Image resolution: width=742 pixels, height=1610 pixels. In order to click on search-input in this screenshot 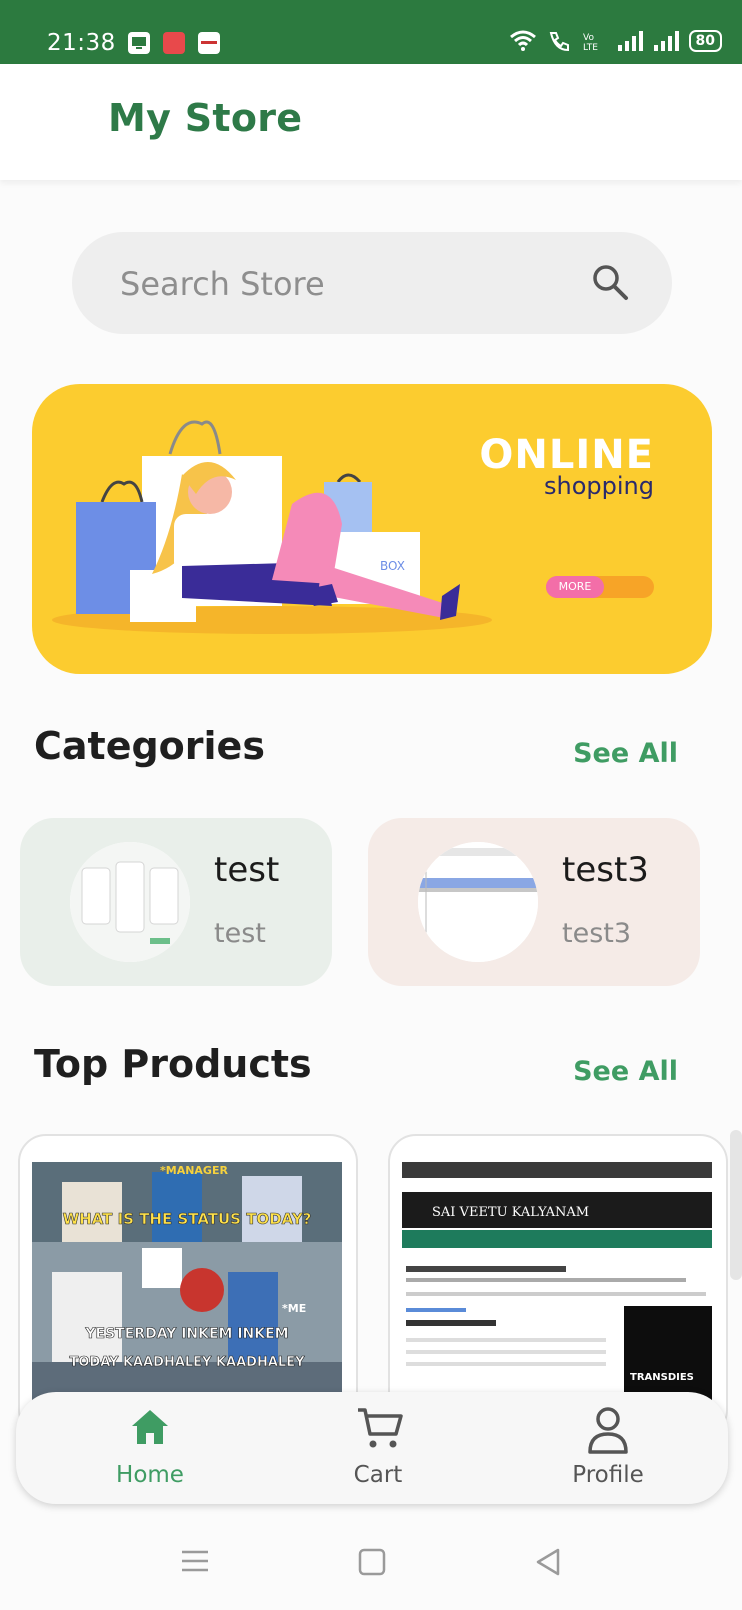, I will do `click(335, 284)`.